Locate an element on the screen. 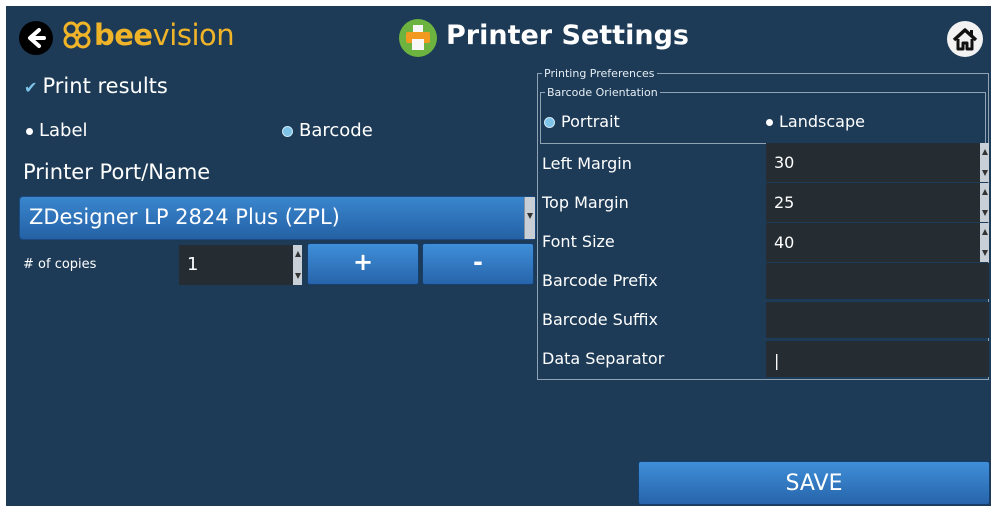 The image size is (992, 511). checkmark-icon: ✔ is located at coordinates (31, 87).